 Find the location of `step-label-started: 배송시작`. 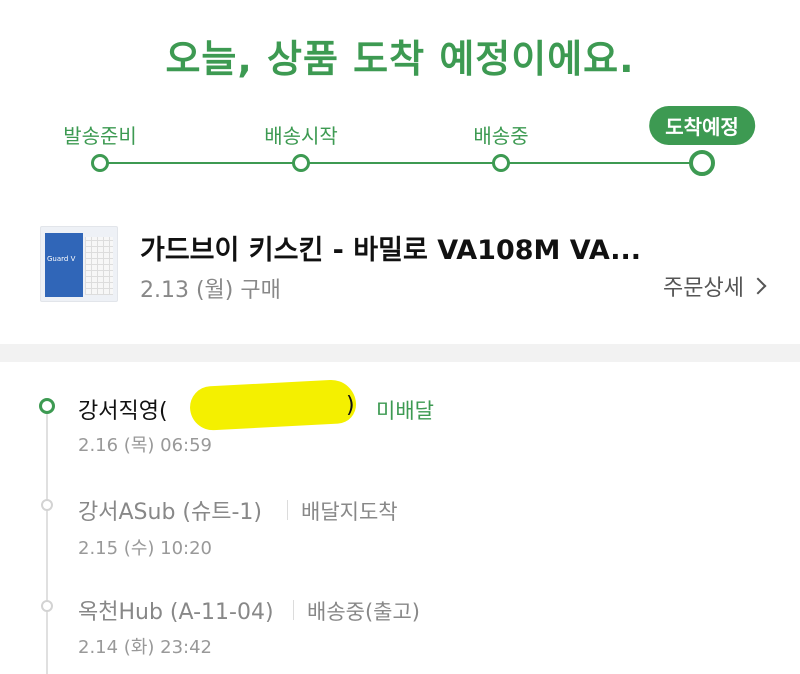

step-label-started: 배송시작 is located at coordinates (301, 136).